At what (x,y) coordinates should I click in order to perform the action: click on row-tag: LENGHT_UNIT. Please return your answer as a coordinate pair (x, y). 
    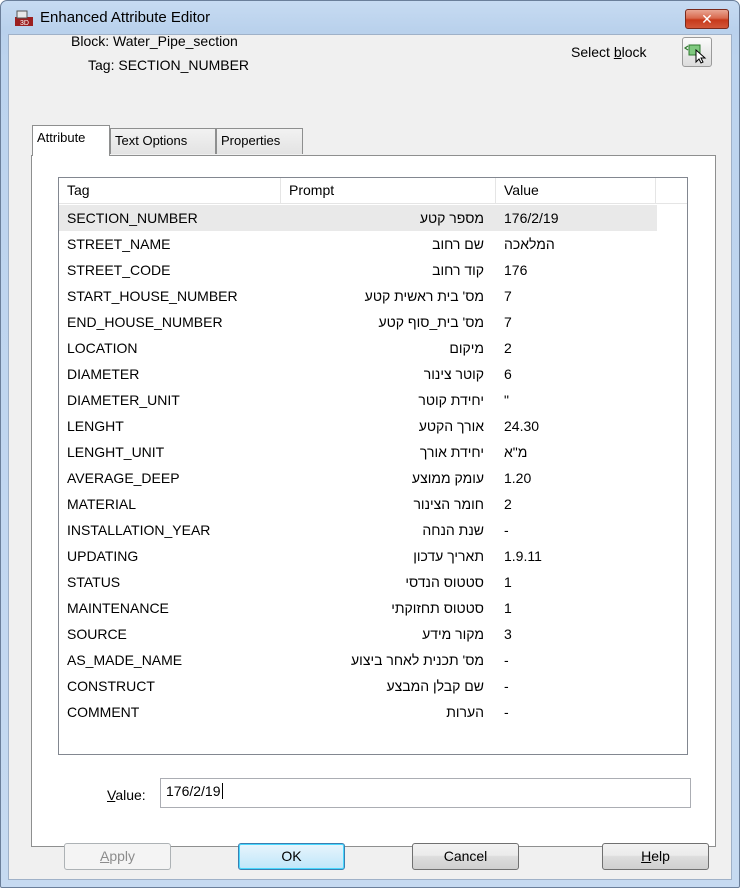
    Looking at the image, I should click on (116, 452).